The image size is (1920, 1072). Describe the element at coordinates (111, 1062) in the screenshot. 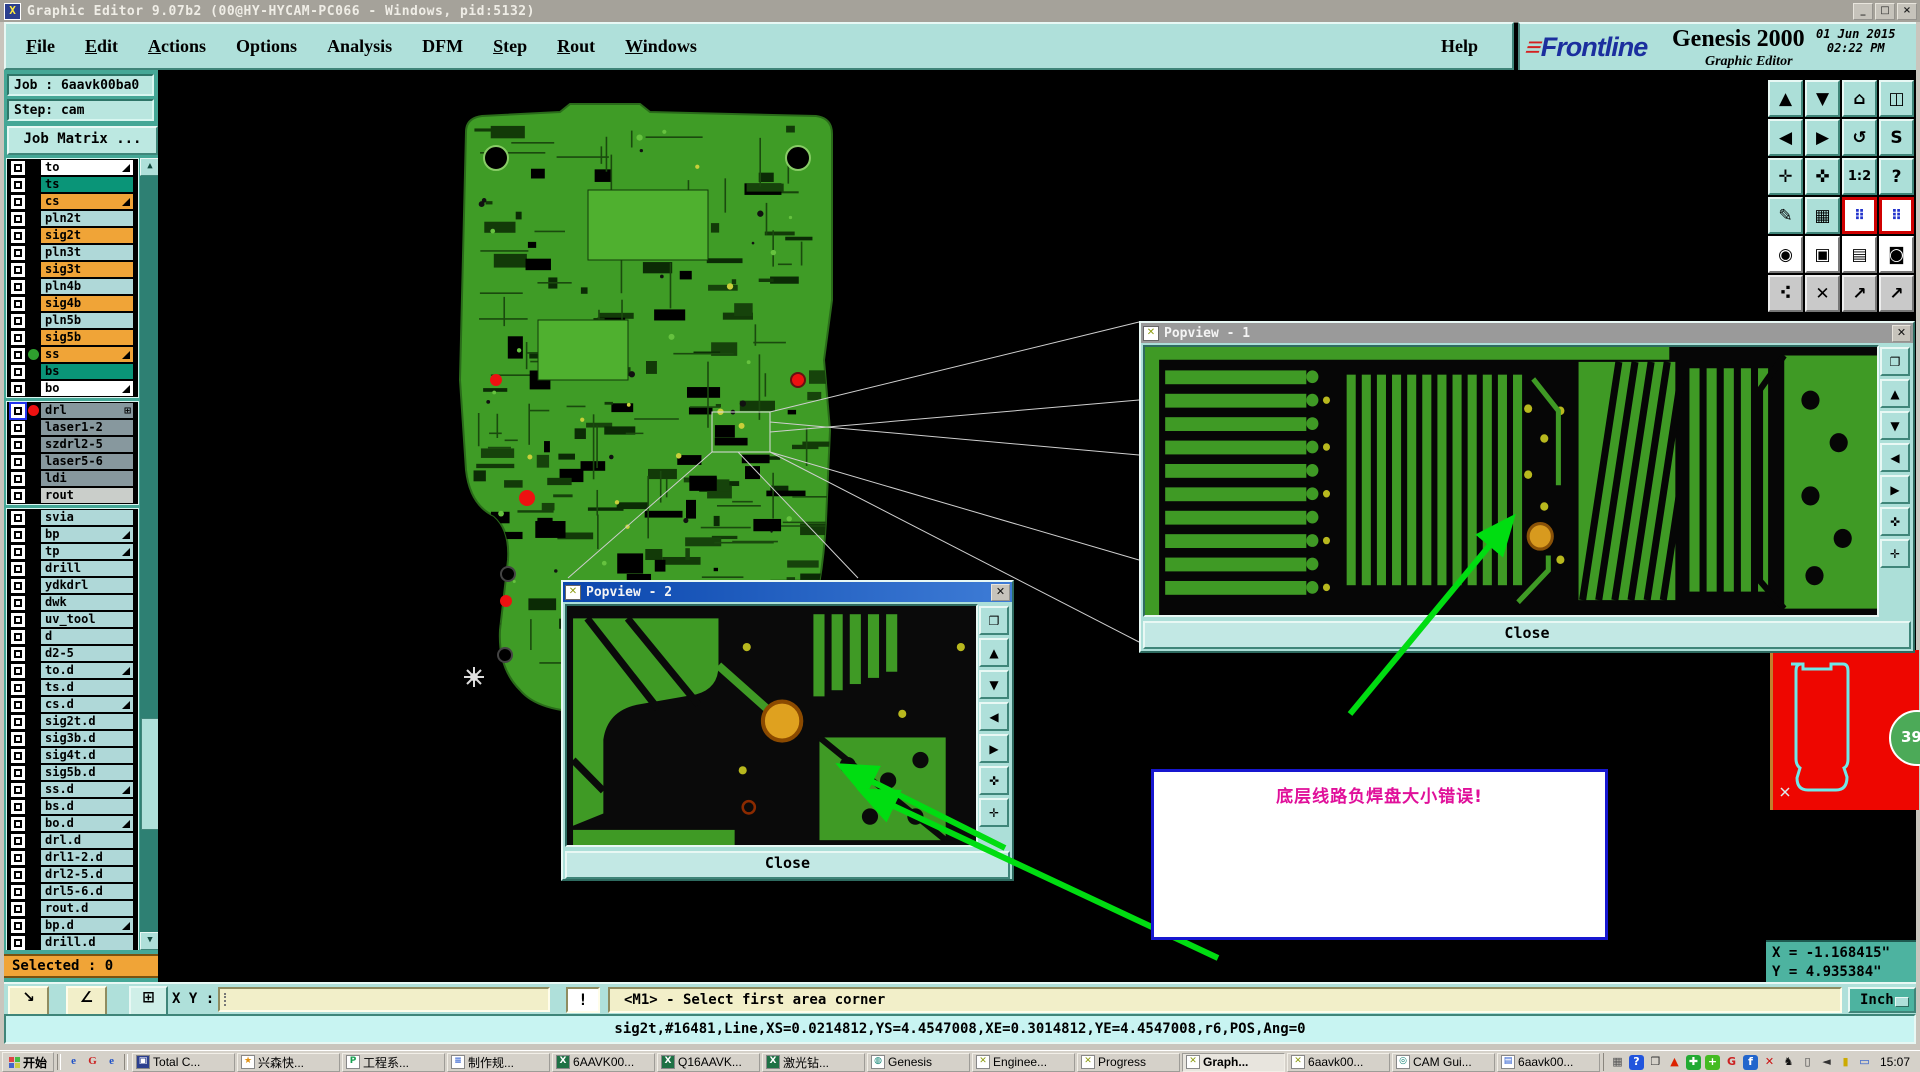

I see `ie-icon: e` at that location.